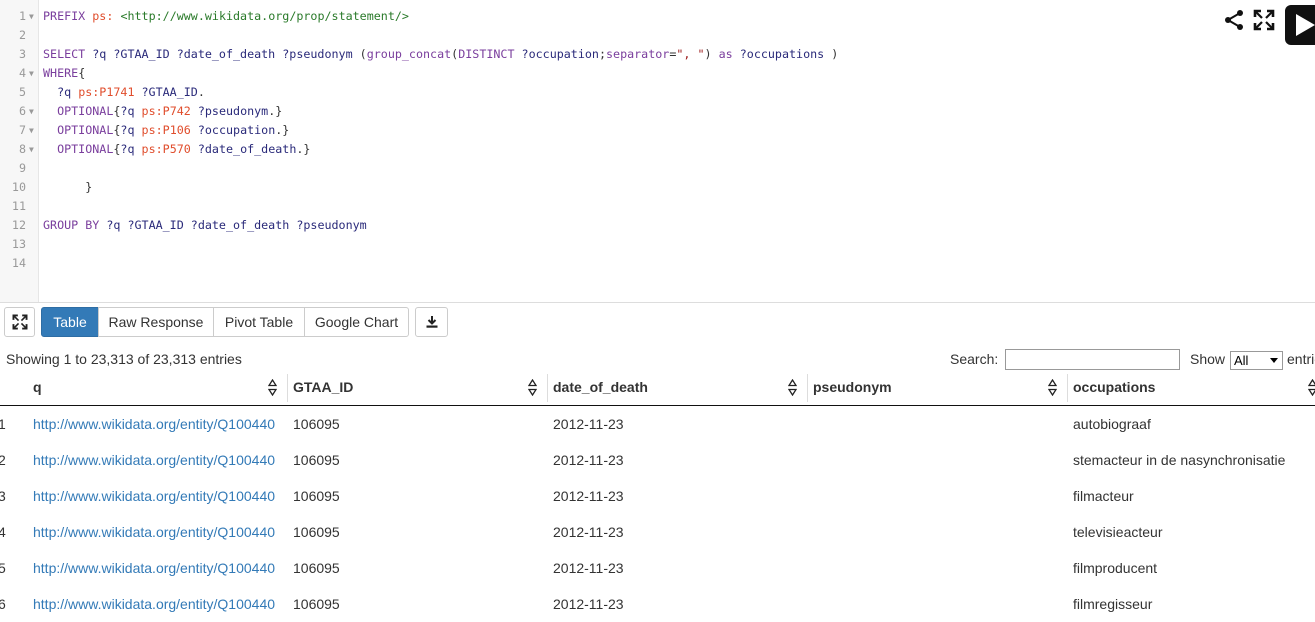 The image size is (1315, 622). Describe the element at coordinates (785, 54) in the screenshot. I see `code-token: ?occupations` at that location.